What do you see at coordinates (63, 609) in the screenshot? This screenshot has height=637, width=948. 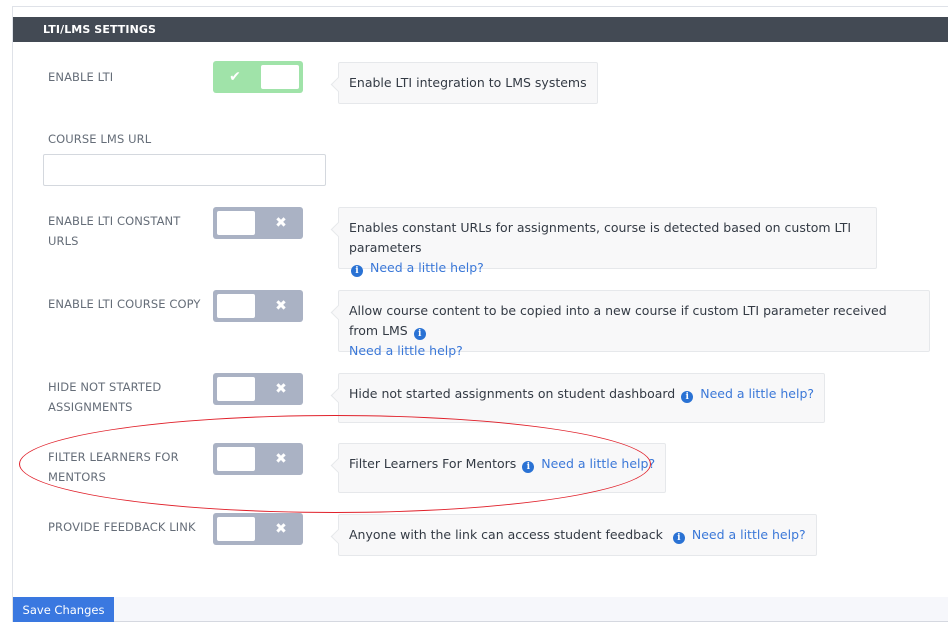 I see `save-changes-button: Save Changes` at bounding box center [63, 609].